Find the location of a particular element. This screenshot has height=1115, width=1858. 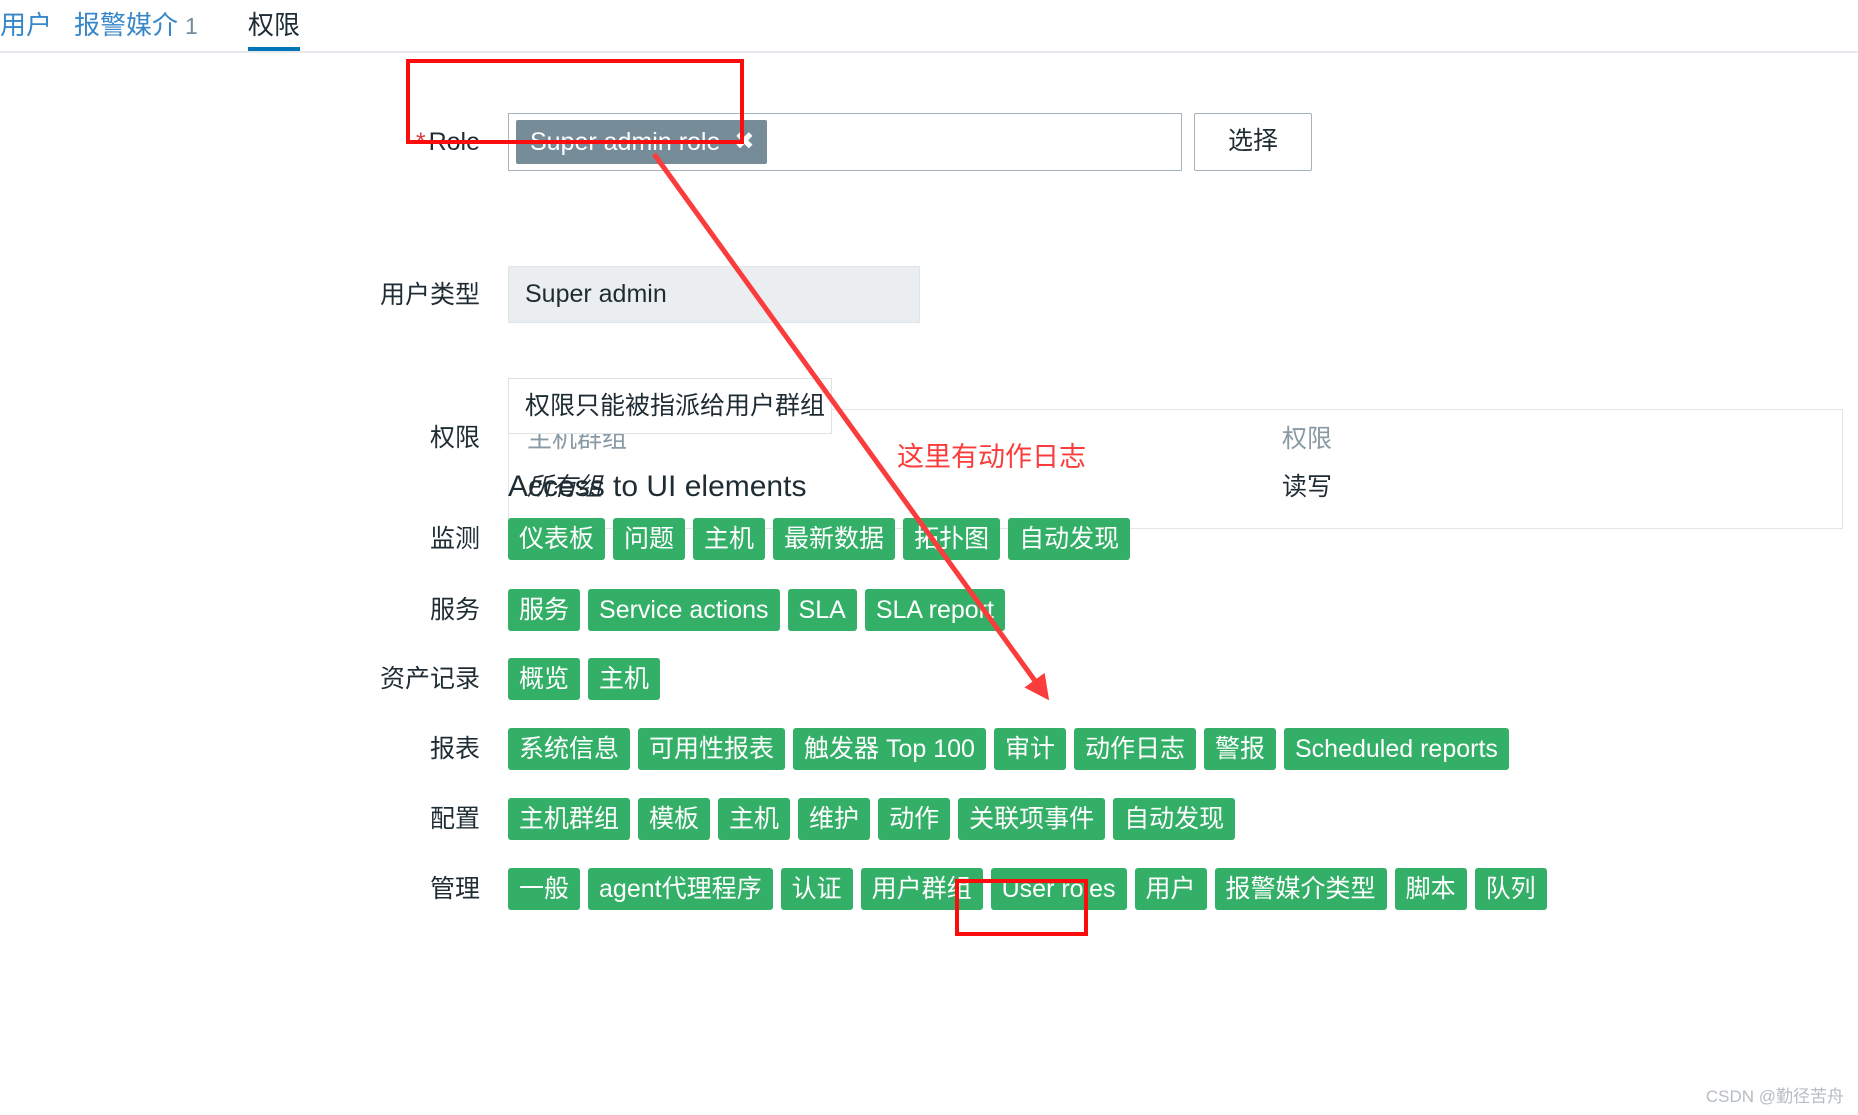

ui-access-group-0: 监测 仪表板 问题 主机 最新数据 拓扑图 自动发现 is located at coordinates (929, 541).